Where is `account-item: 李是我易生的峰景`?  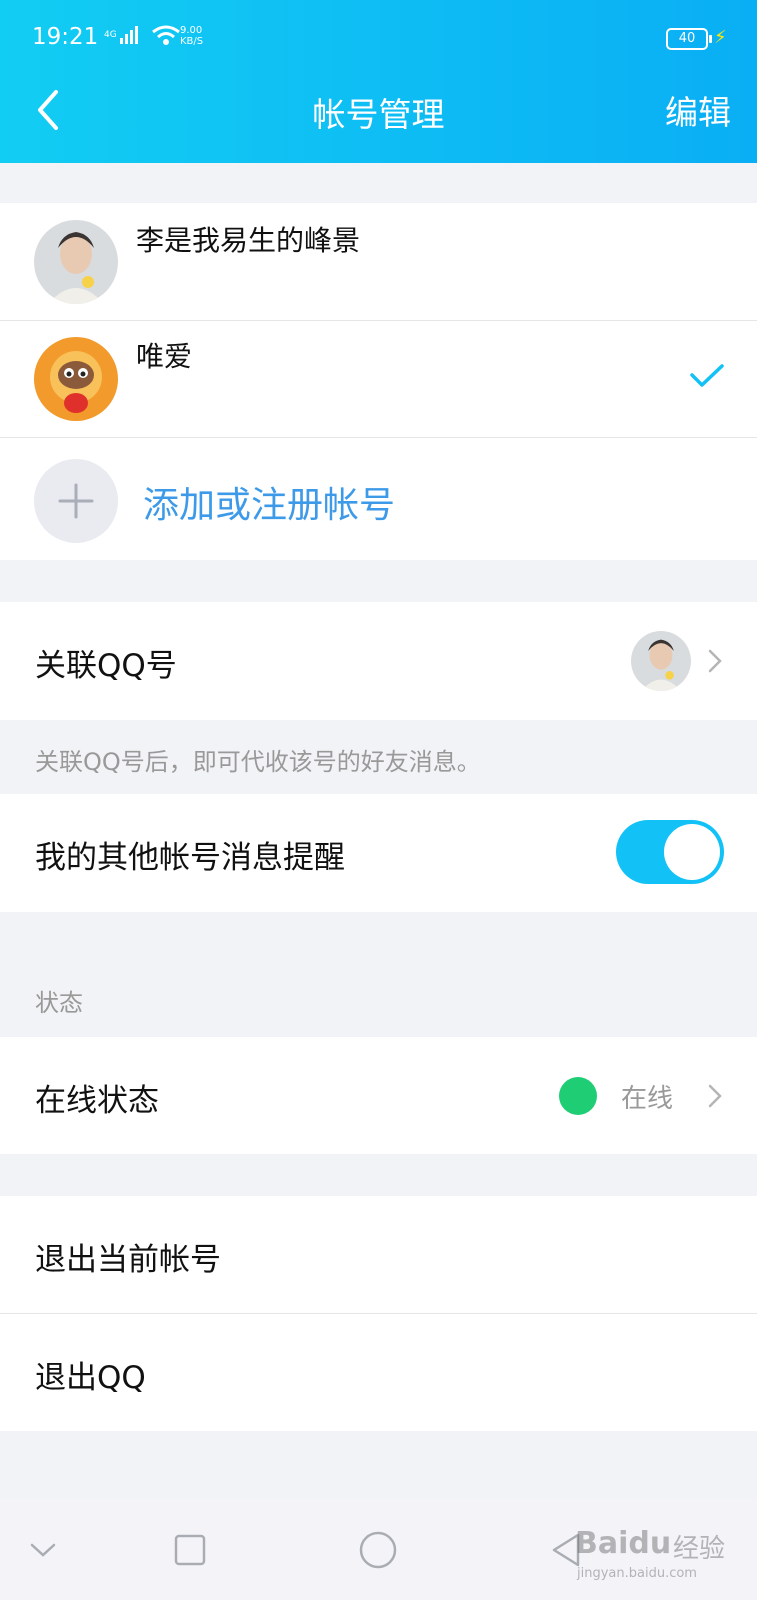
account-item: 李是我易生的峰景 is located at coordinates (378, 261).